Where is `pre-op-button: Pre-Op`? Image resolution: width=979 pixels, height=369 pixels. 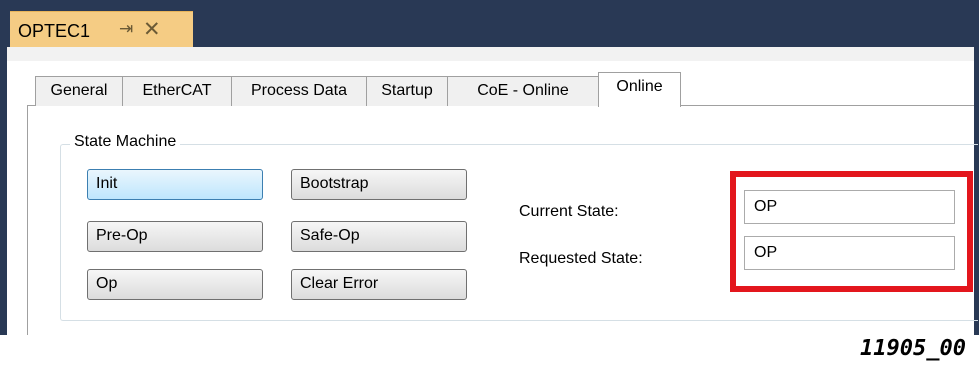 pre-op-button: Pre-Op is located at coordinates (175, 236).